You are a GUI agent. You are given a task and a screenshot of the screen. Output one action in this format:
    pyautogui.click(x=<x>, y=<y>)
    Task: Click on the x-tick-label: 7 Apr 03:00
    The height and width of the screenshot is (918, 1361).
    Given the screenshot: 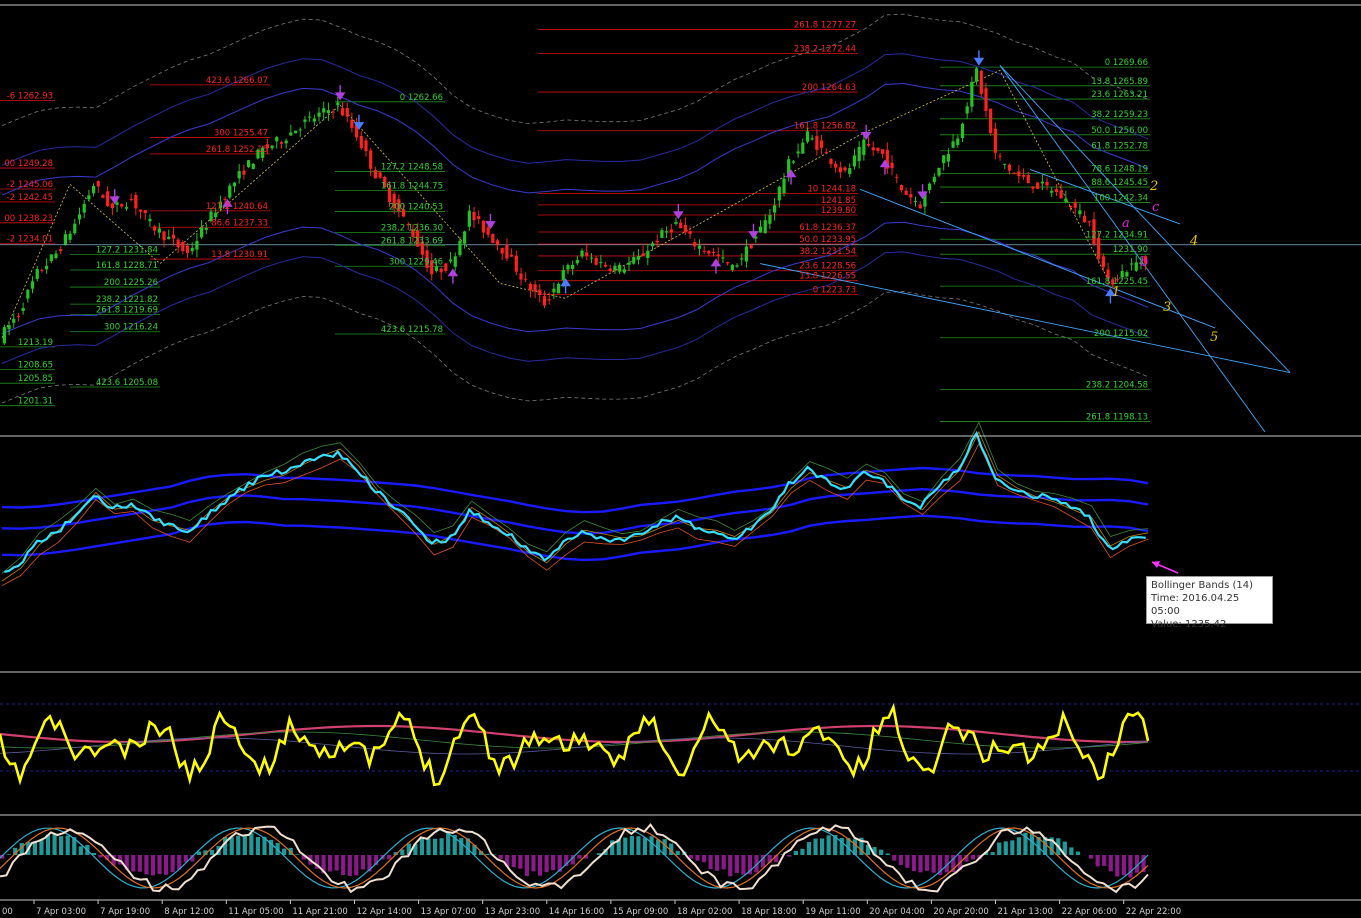 What is the action you would take?
    pyautogui.click(x=61, y=912)
    